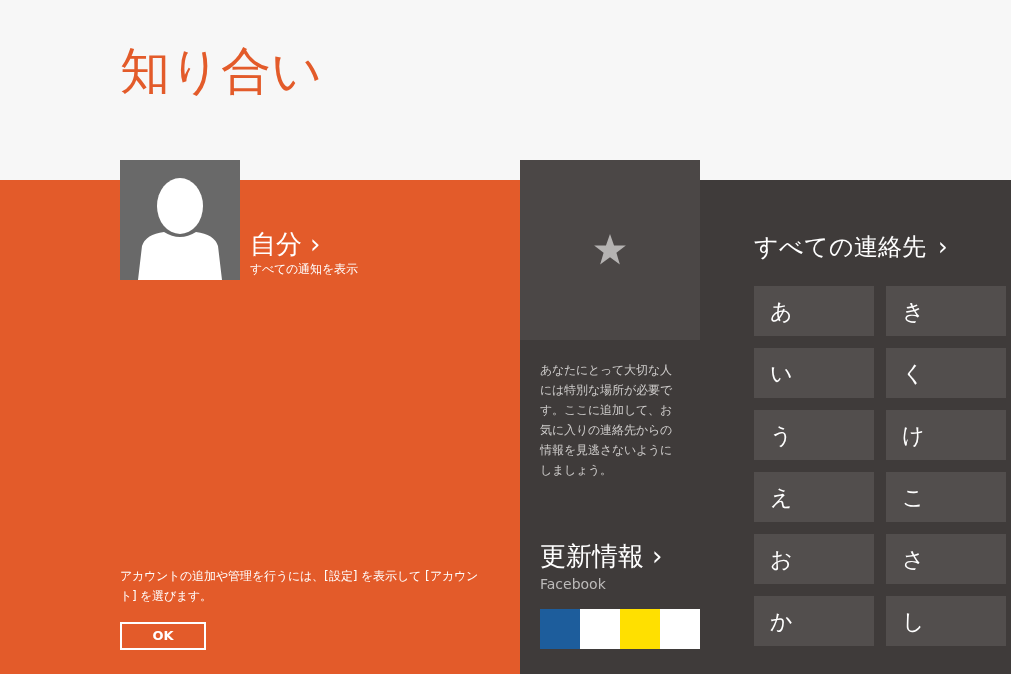 This screenshot has height=674, width=1011. Describe the element at coordinates (946, 435) in the screenshot. I see `letter-tile: け` at that location.